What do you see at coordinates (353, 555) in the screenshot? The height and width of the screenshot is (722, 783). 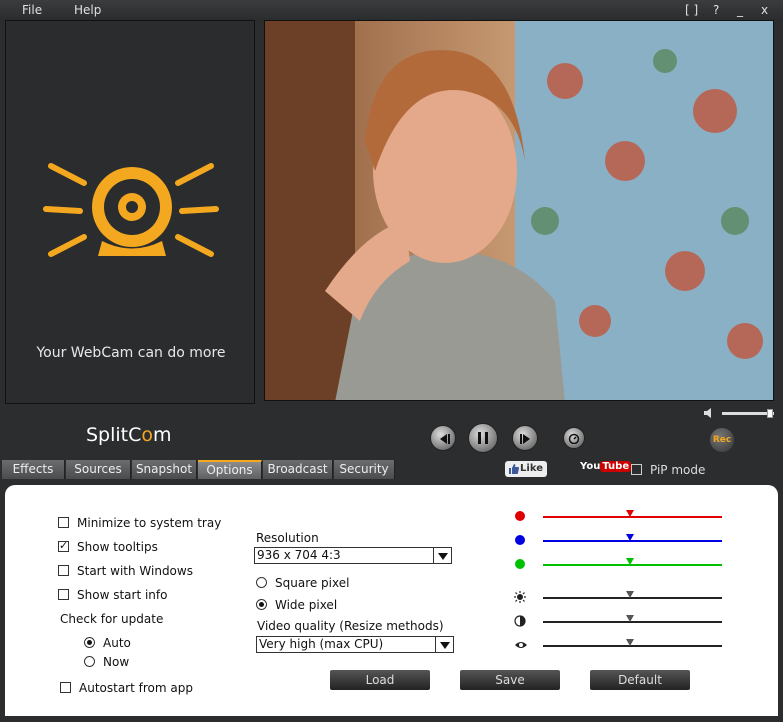 I see `resolution-select: 936 x 704 4:3` at bounding box center [353, 555].